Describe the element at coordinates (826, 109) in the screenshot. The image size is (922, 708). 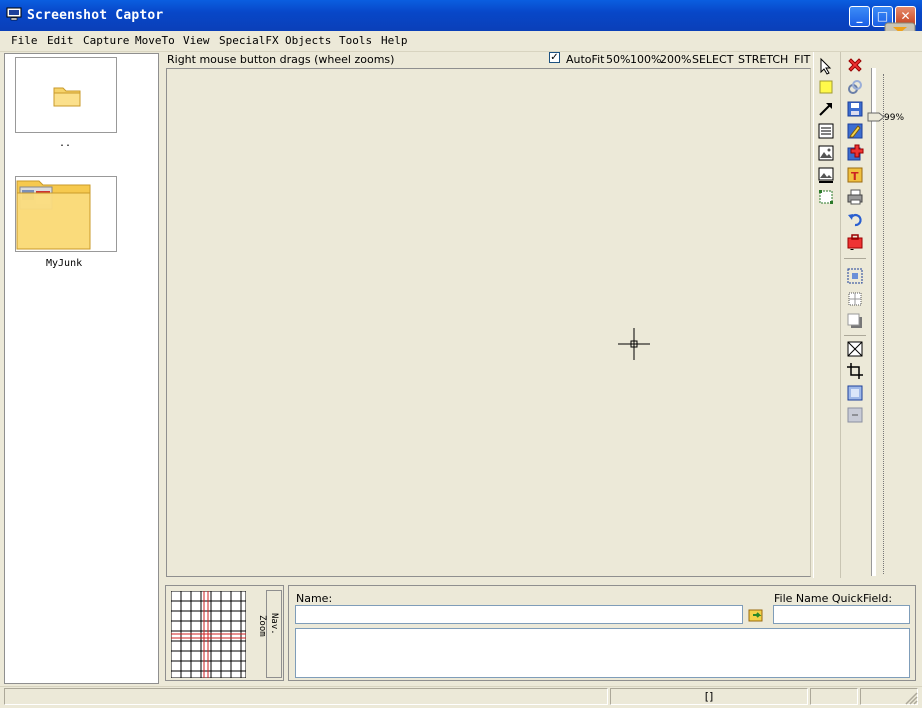
I see `arrow-icon` at that location.